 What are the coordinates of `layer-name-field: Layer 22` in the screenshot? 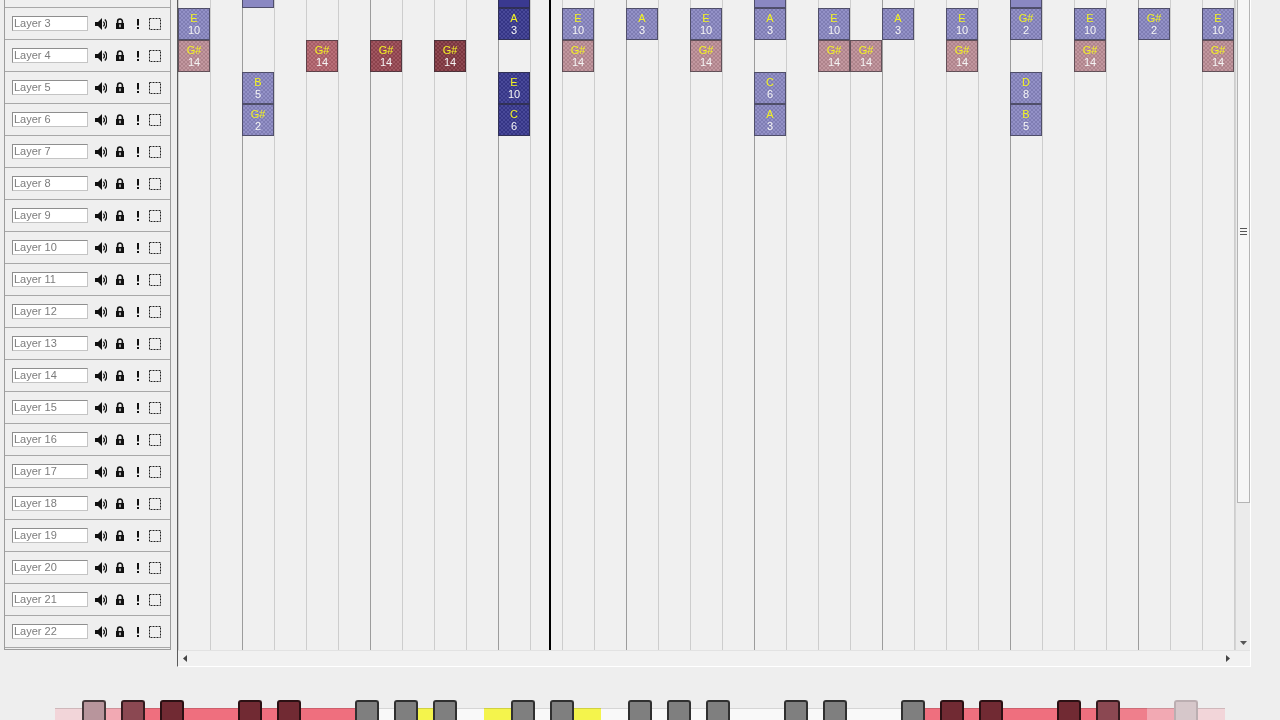 It's located at (50, 631).